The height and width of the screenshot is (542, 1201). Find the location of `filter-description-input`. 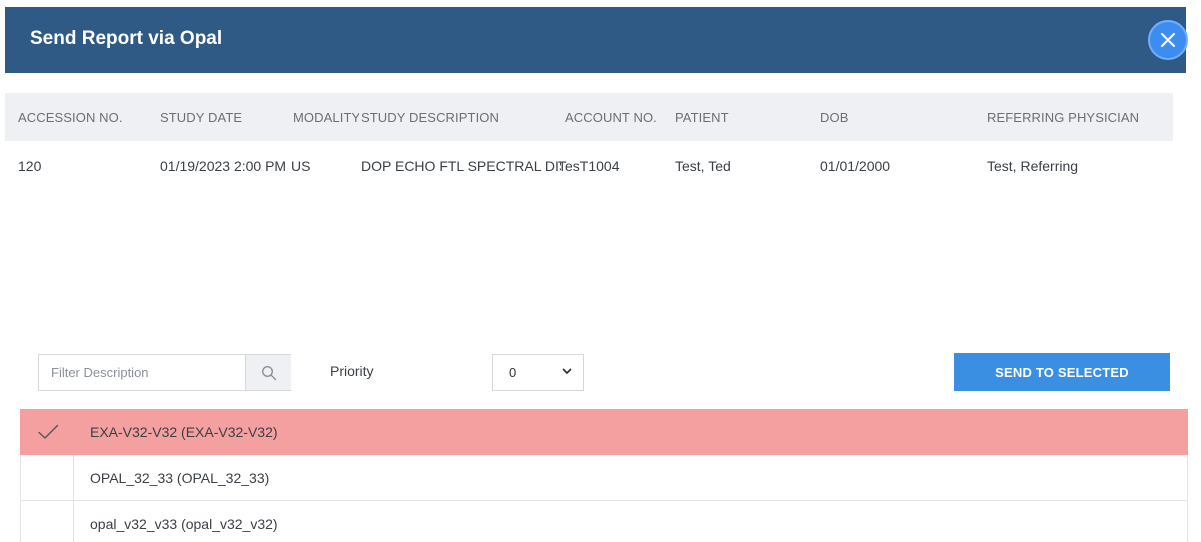

filter-description-input is located at coordinates (142, 372).